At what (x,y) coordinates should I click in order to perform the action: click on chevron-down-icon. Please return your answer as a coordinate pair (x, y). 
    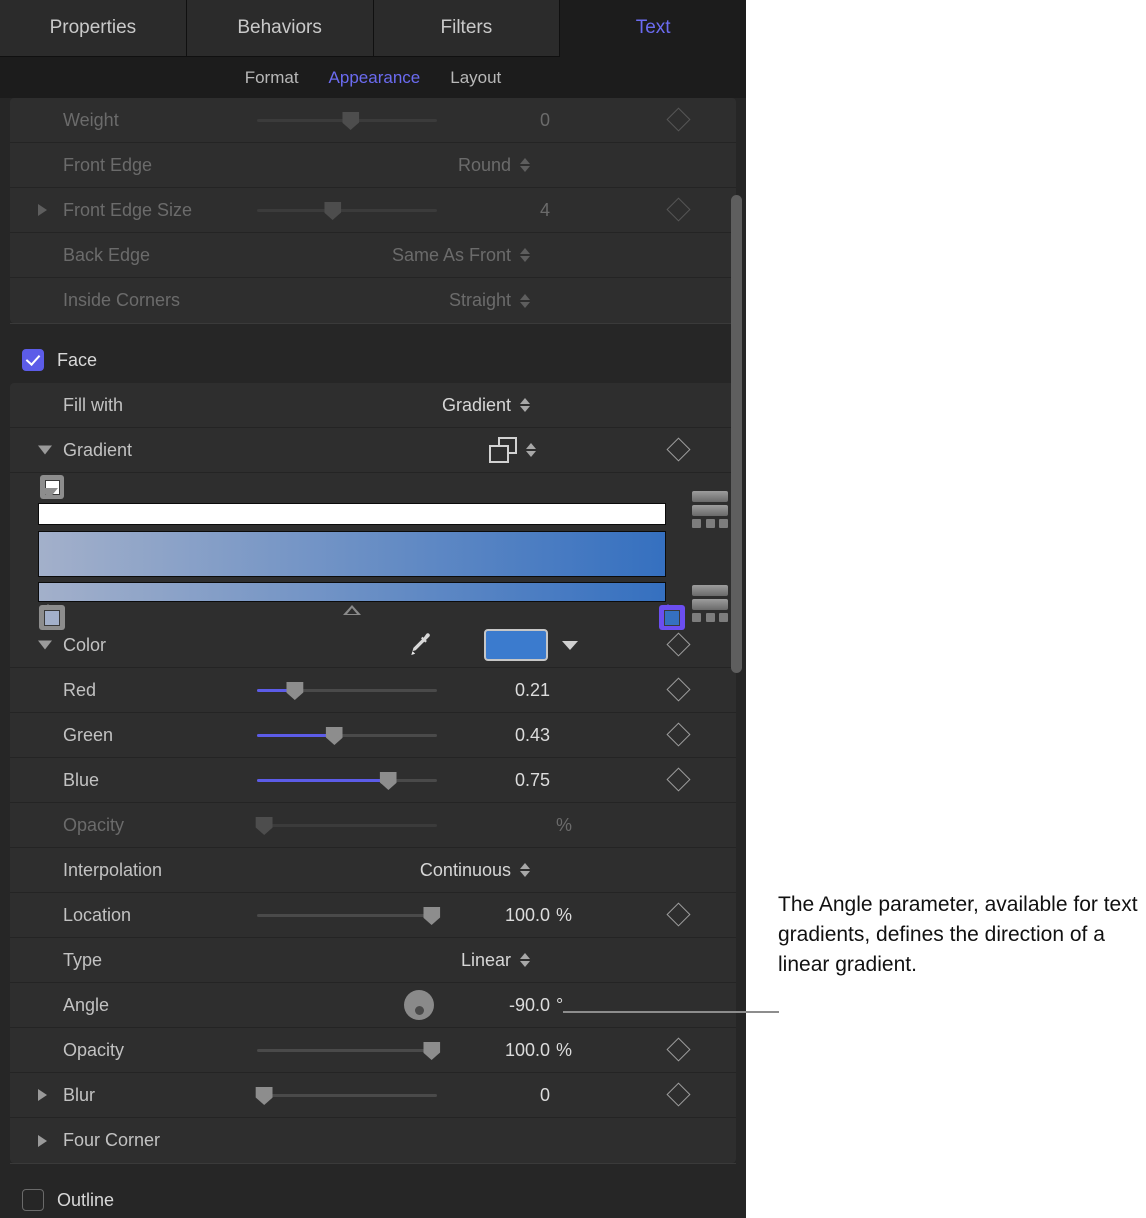
    Looking at the image, I should click on (570, 645).